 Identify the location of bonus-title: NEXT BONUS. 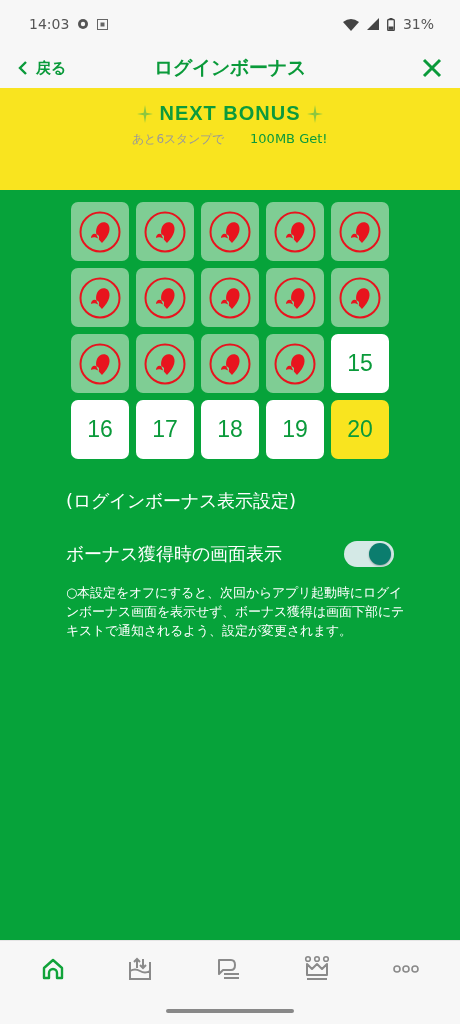
(230, 113).